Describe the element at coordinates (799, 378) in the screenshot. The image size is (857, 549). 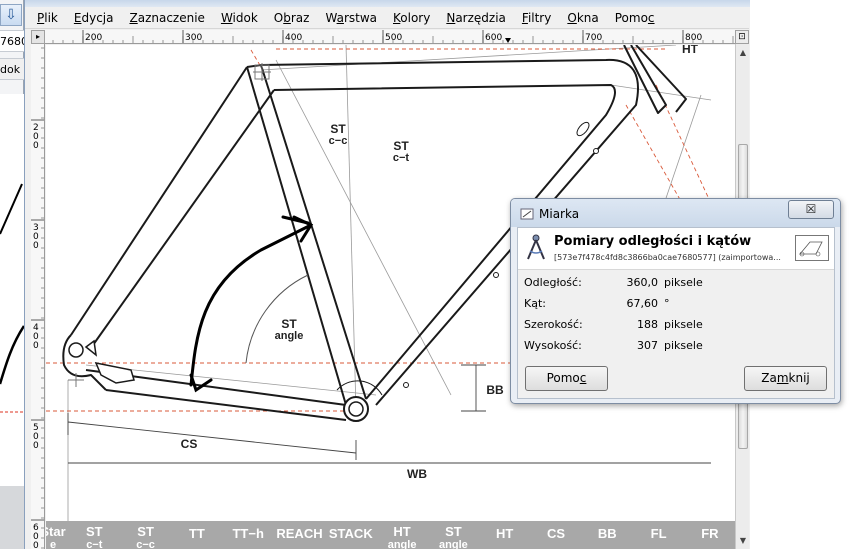
I see `close-button-label-end: knij` at that location.